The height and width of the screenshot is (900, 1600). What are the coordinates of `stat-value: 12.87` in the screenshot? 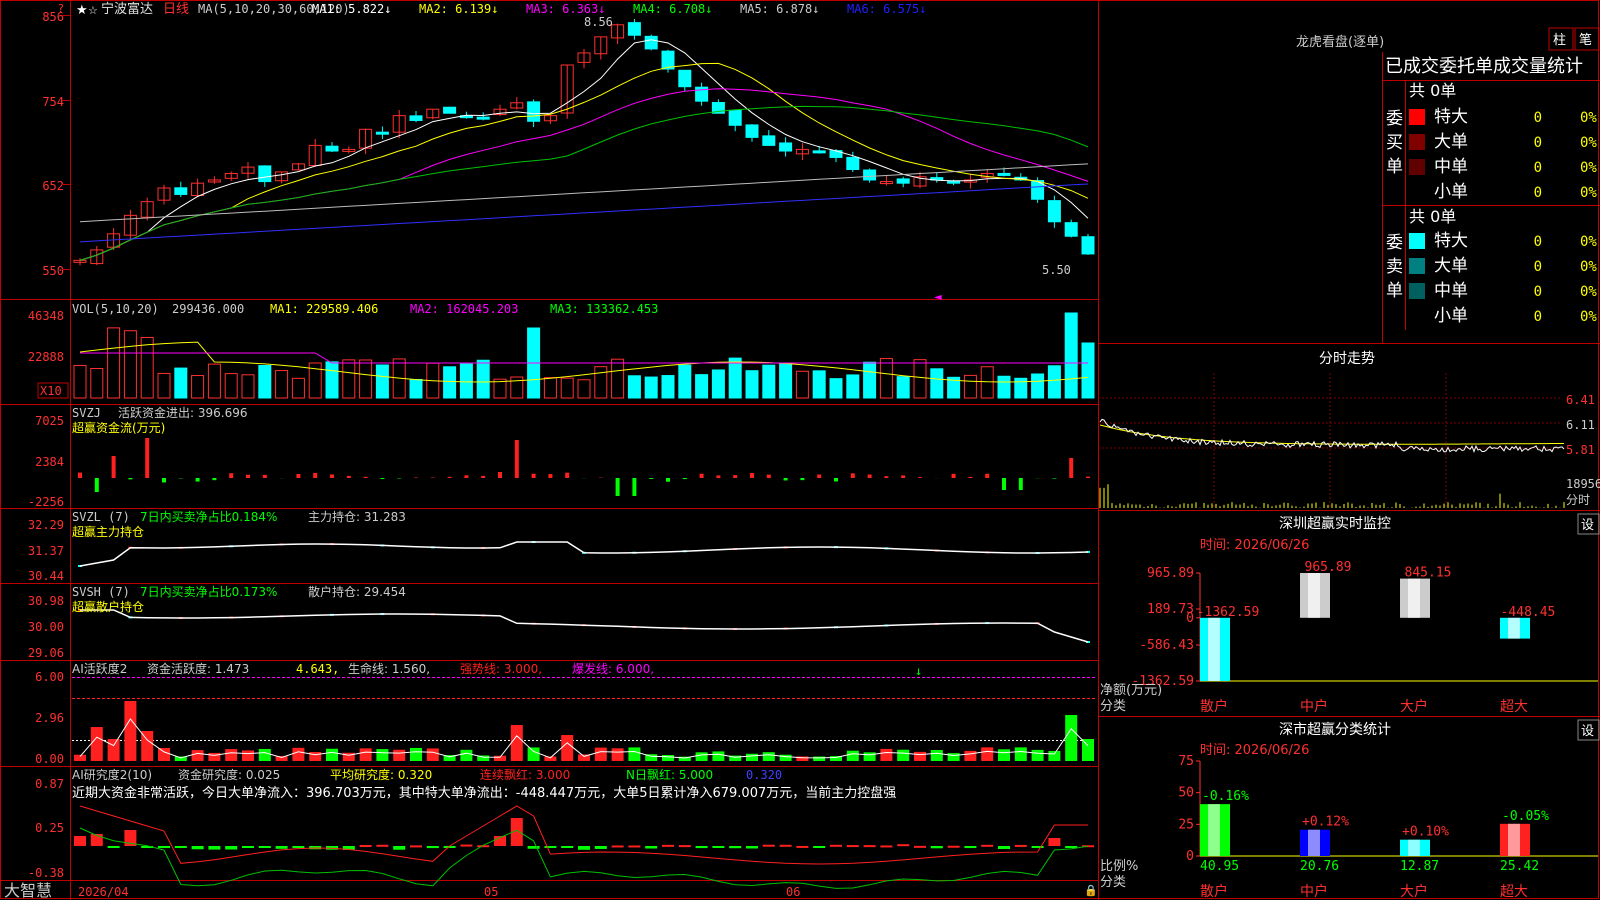 It's located at (1419, 866).